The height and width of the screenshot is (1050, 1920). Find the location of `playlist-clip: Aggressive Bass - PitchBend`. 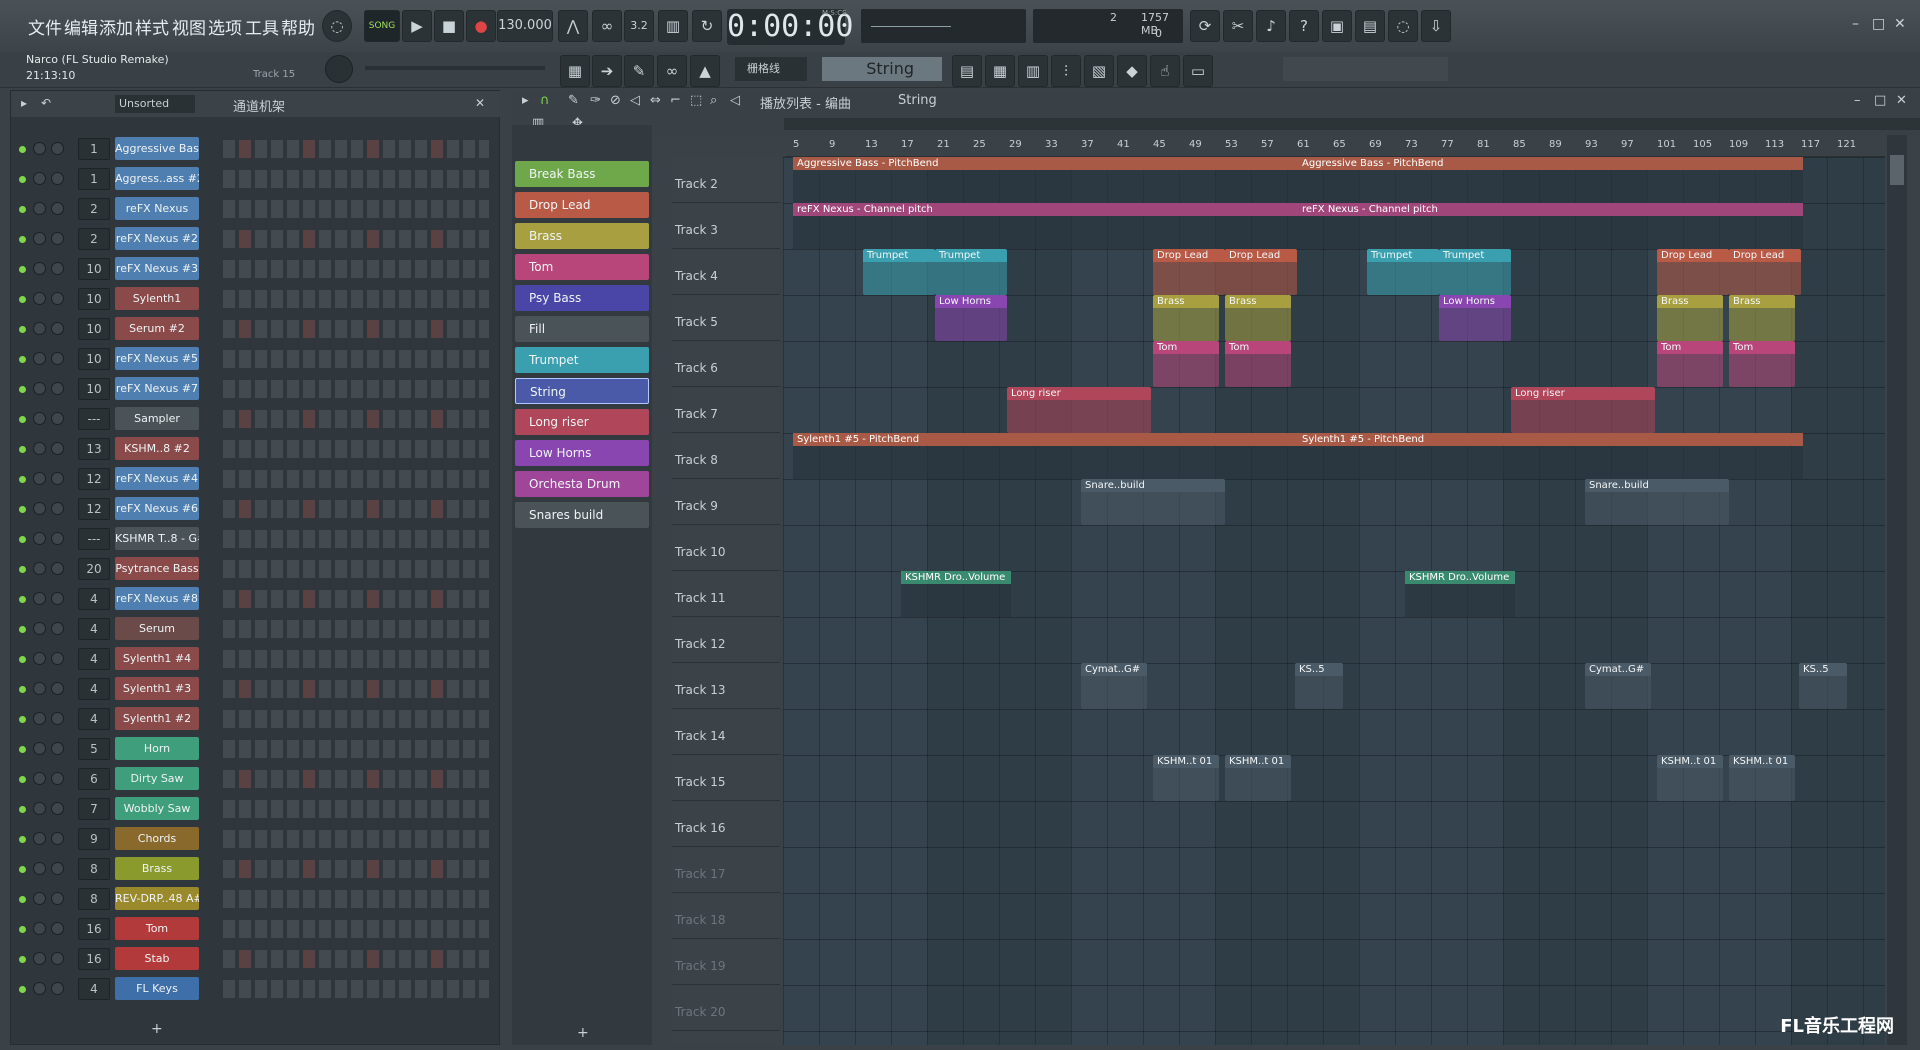

playlist-clip: Aggressive Bass - PitchBend is located at coordinates (1550, 180).